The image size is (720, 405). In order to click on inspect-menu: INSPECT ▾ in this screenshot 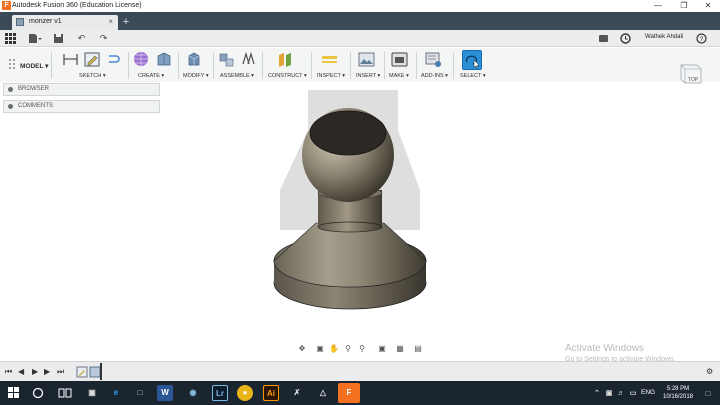, I will do `click(331, 76)`.